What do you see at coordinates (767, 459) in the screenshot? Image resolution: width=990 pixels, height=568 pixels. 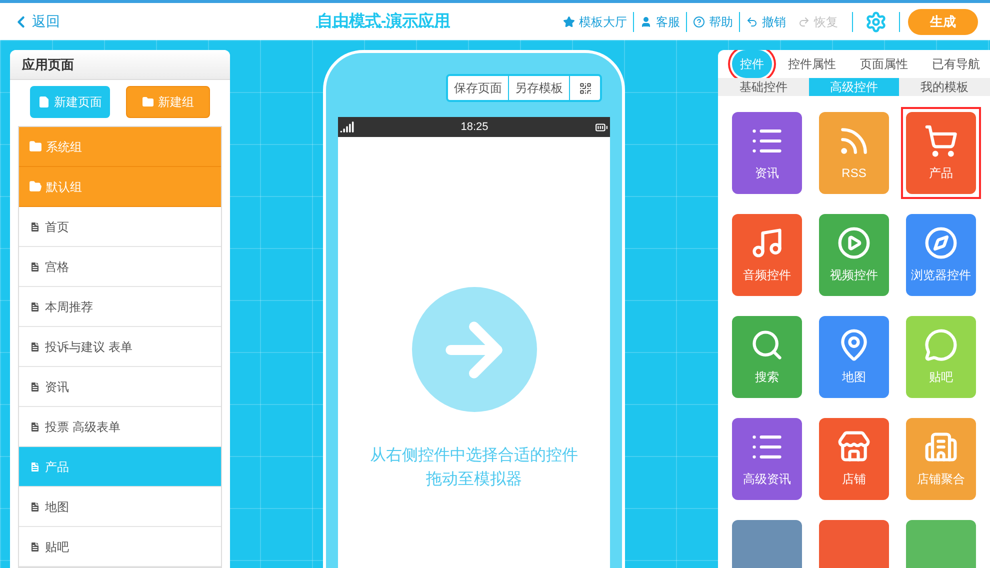 I see `widget-tile: 高级资讯` at bounding box center [767, 459].